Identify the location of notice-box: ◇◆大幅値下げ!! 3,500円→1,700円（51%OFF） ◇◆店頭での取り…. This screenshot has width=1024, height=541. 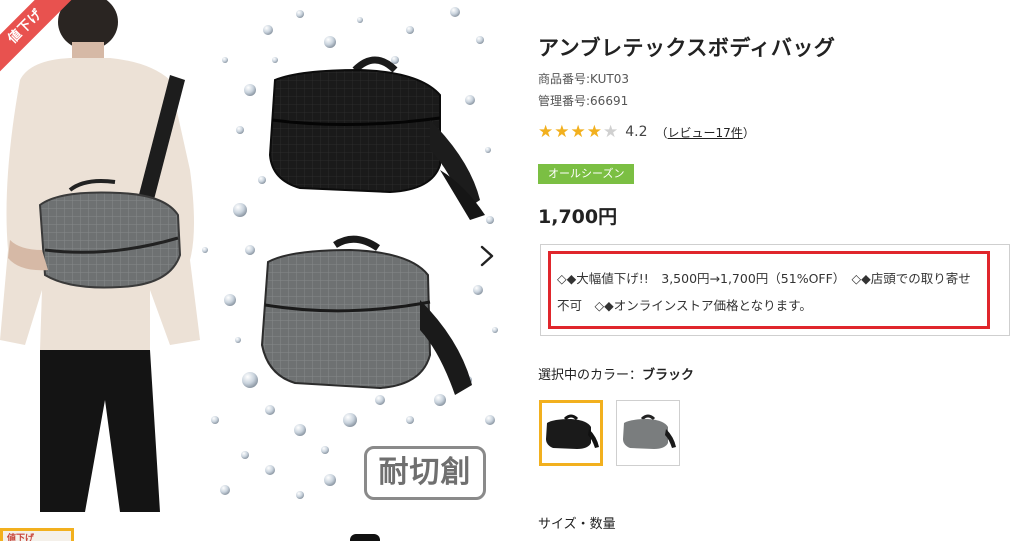
(775, 290).